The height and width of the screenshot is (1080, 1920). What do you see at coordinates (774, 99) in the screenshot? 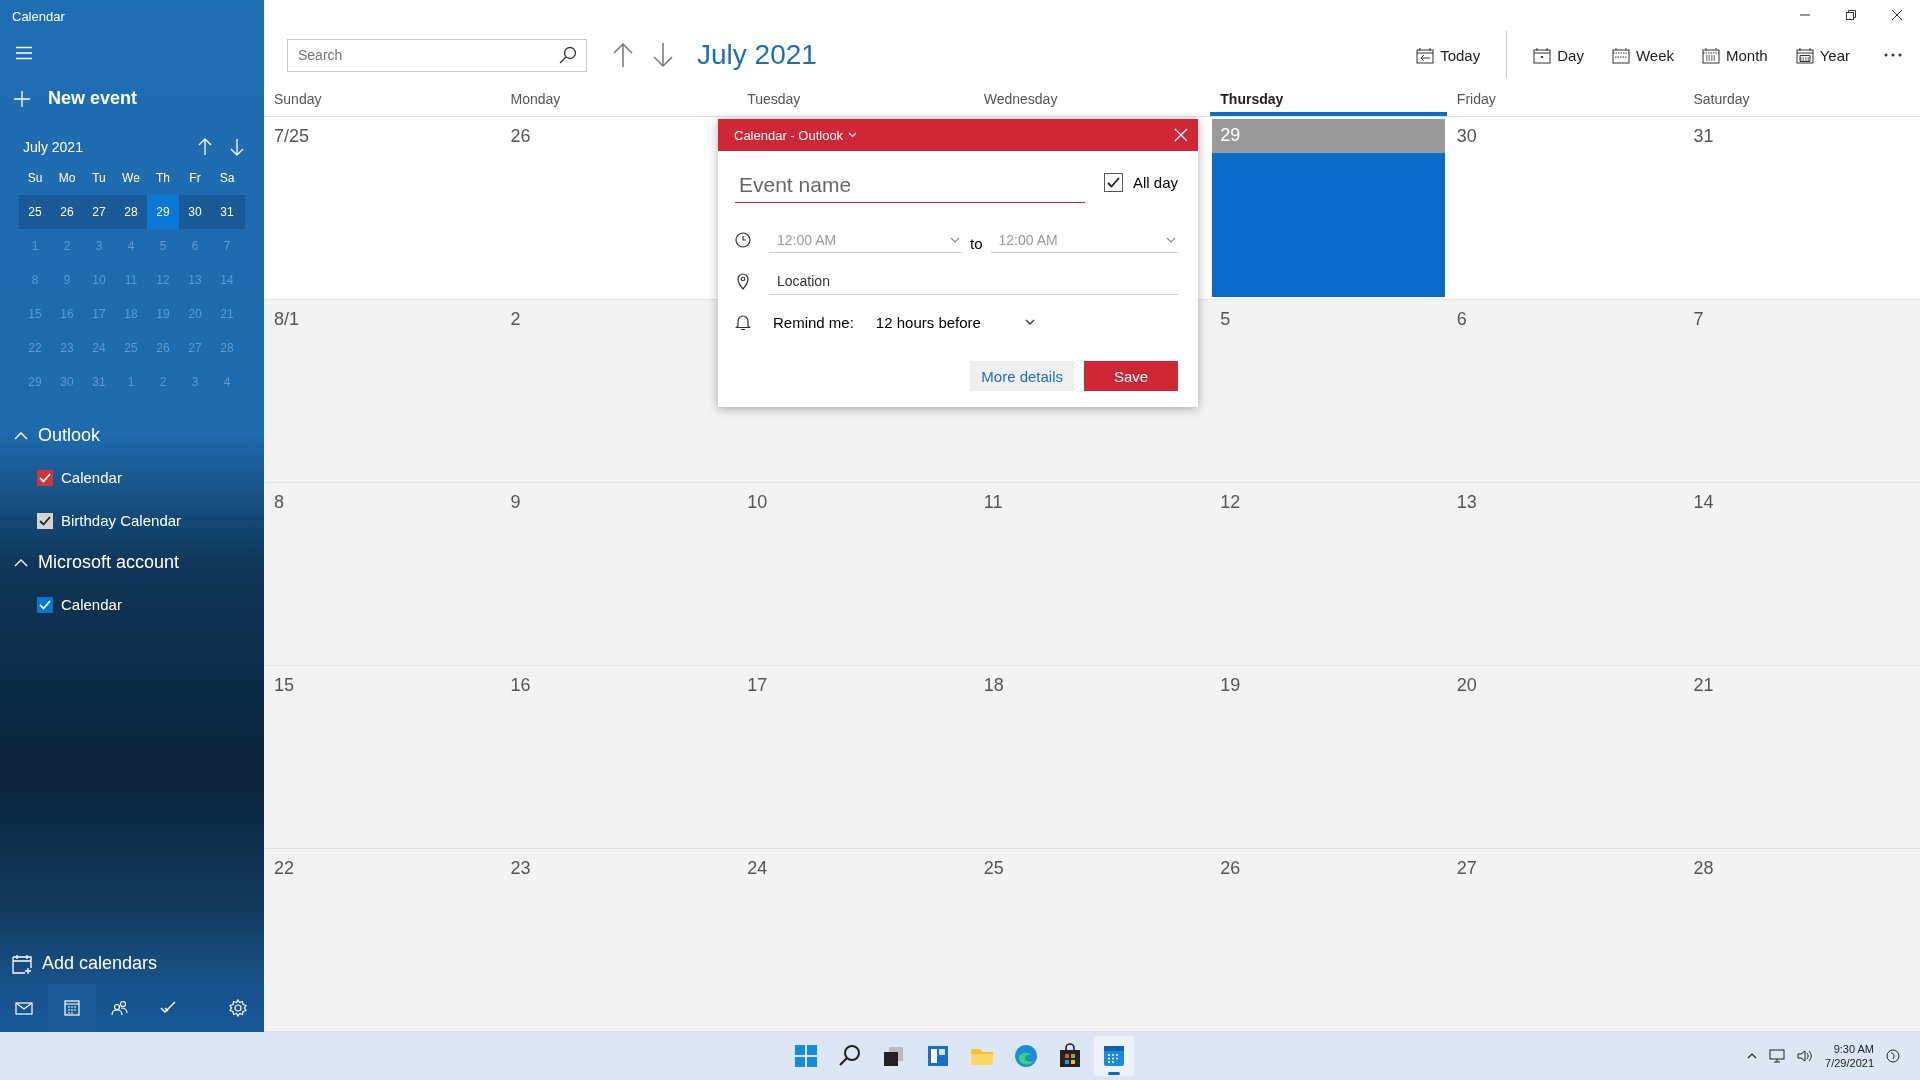
I see `weekday-header: Tuesday` at bounding box center [774, 99].